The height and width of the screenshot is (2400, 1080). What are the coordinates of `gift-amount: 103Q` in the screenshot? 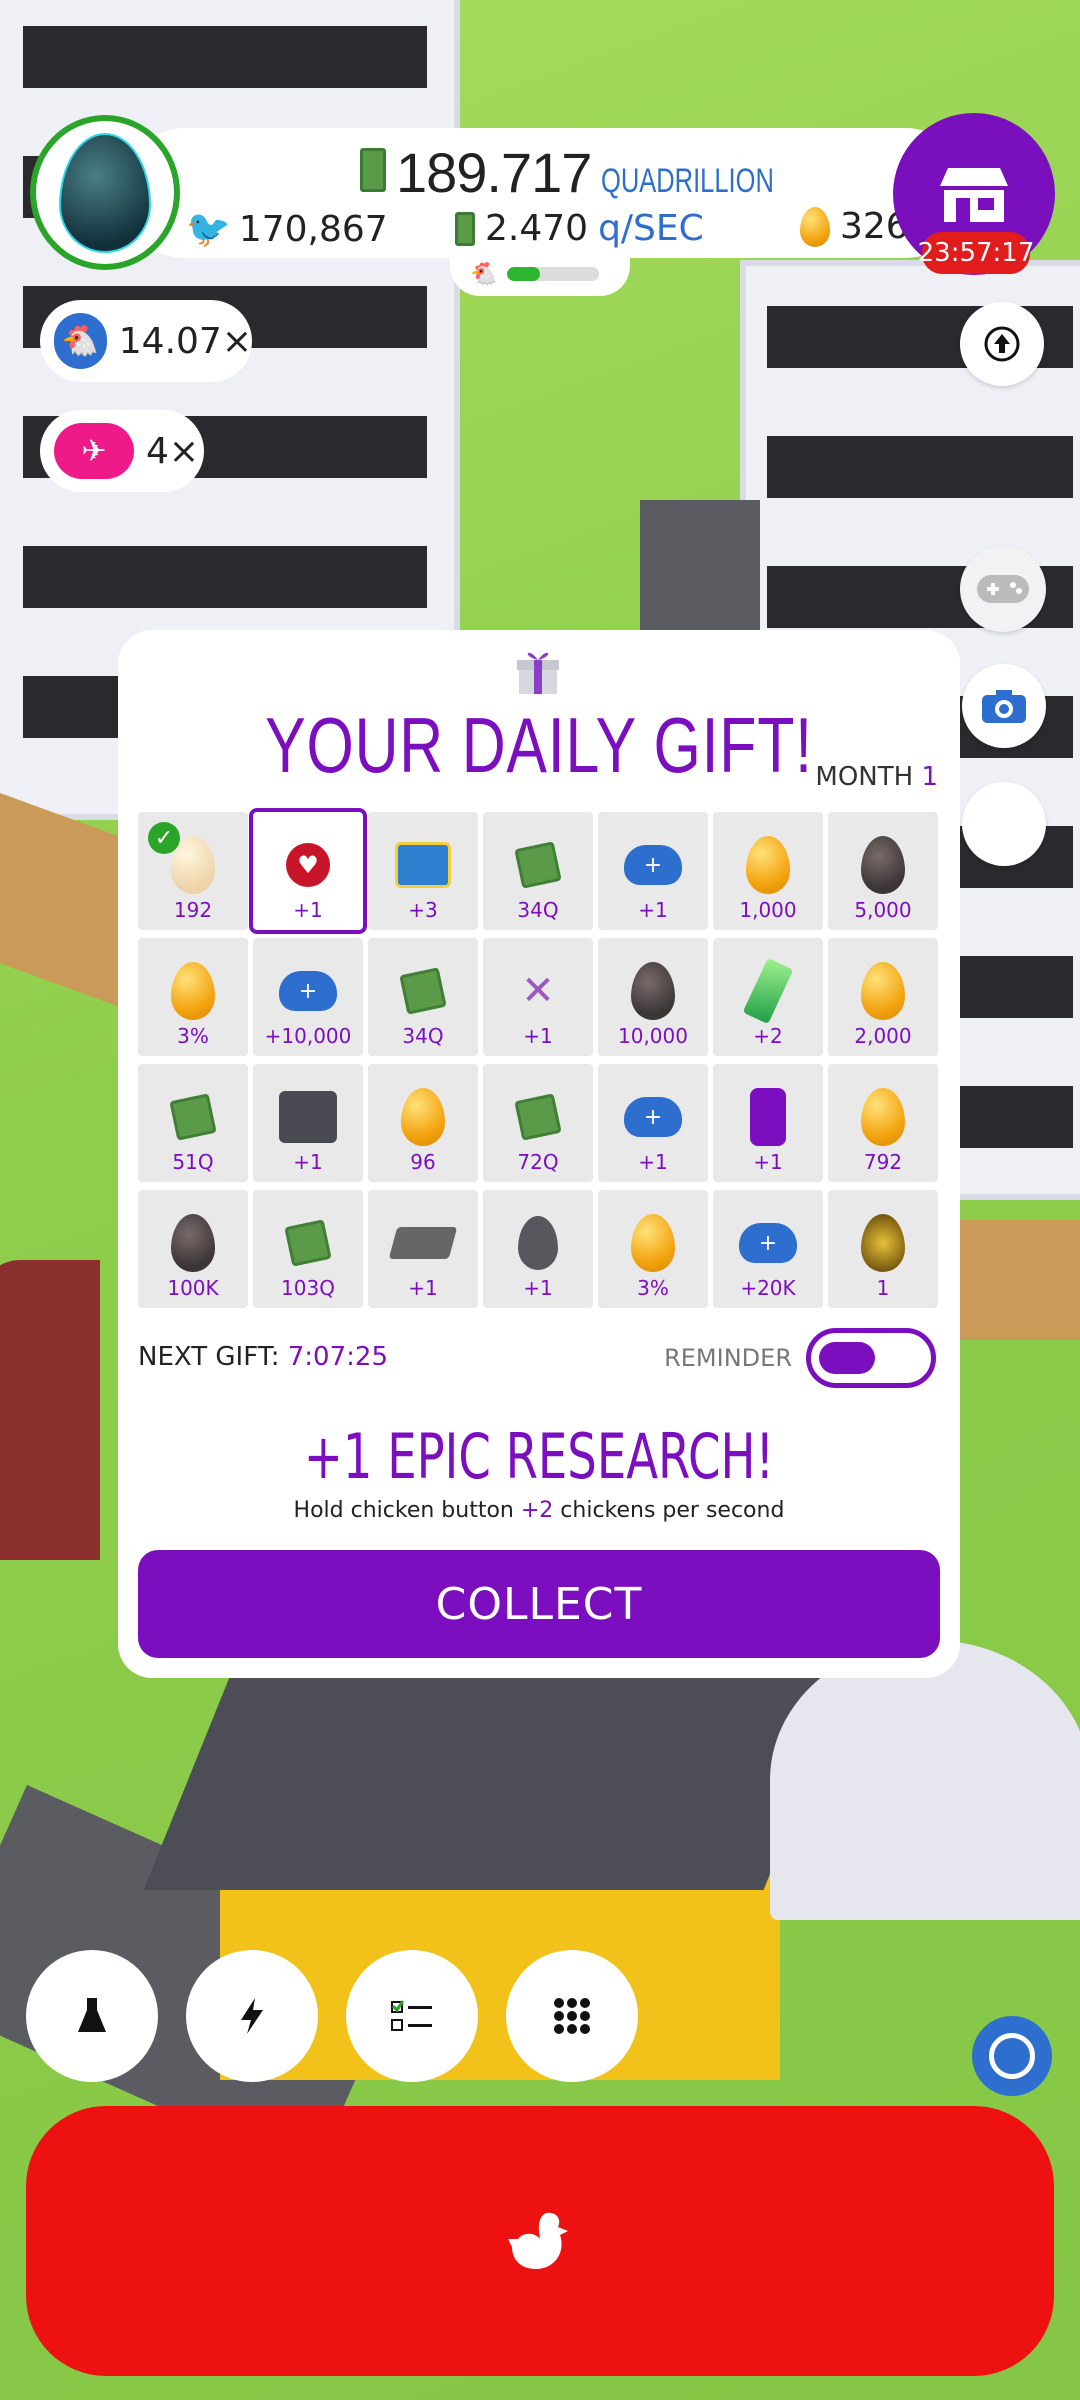 It's located at (308, 1288).